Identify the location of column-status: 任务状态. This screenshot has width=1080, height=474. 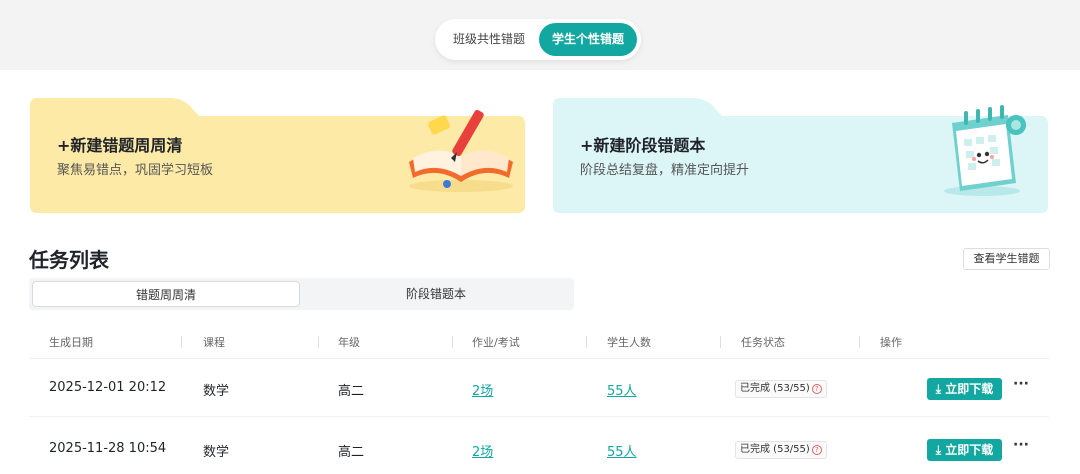
(763, 342).